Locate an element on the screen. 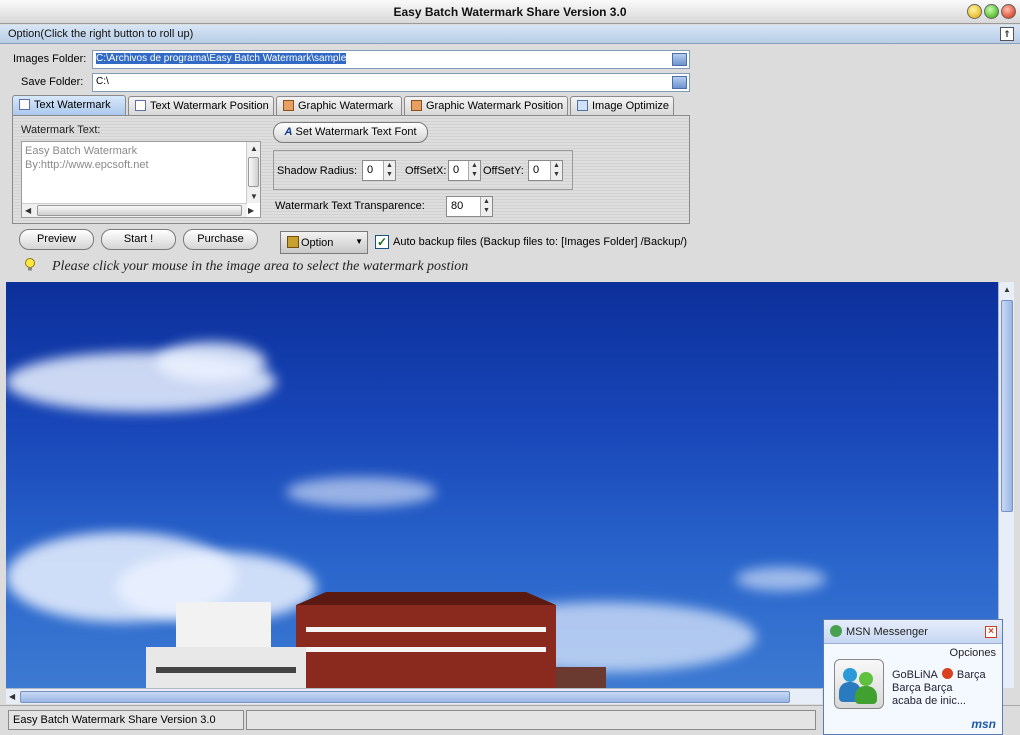 The width and height of the screenshot is (1020, 735). watermark-text-line: By:http://www.epcsoft.net is located at coordinates (87, 165).